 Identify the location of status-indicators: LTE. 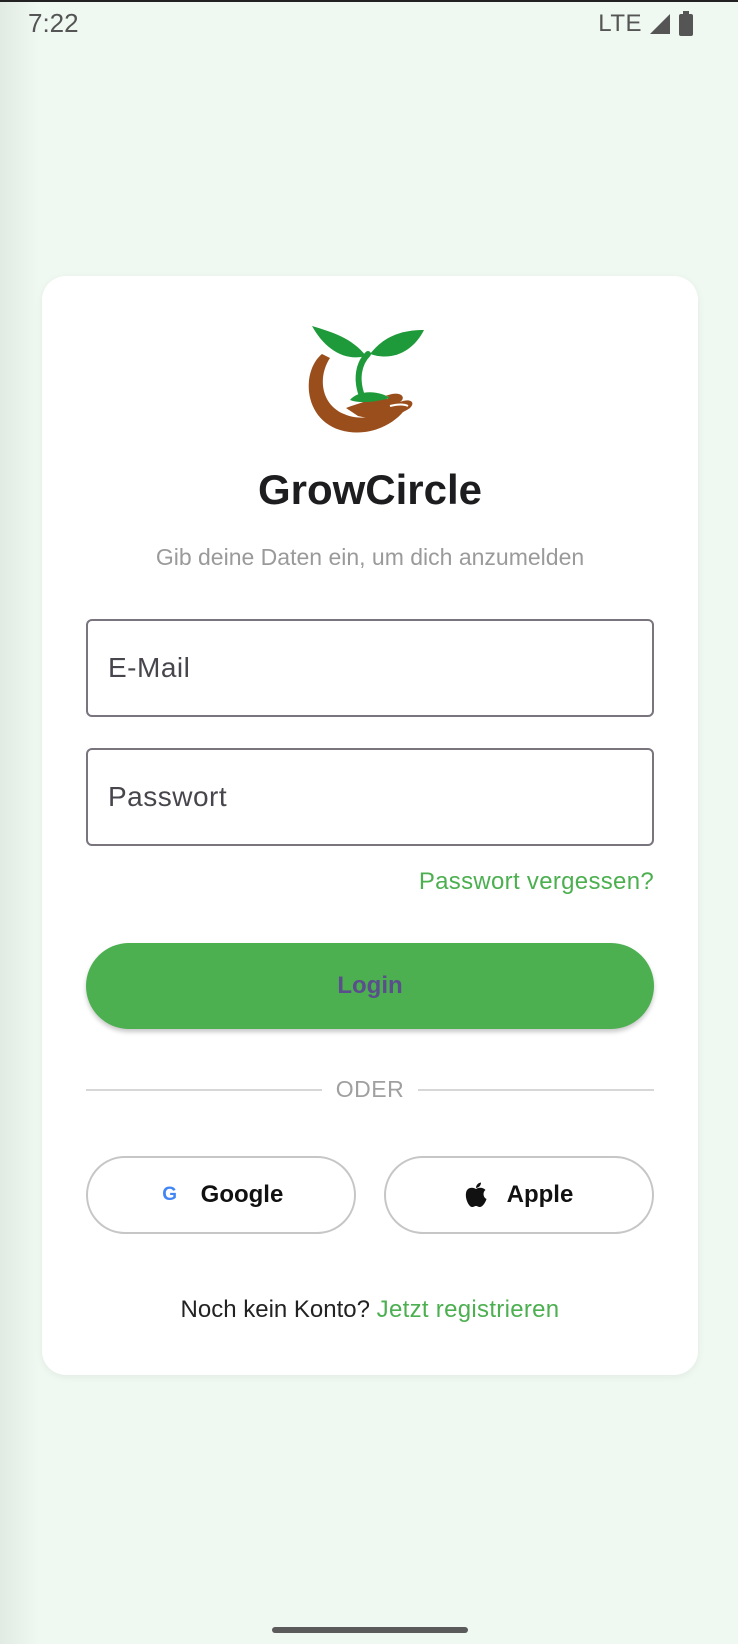
(646, 24).